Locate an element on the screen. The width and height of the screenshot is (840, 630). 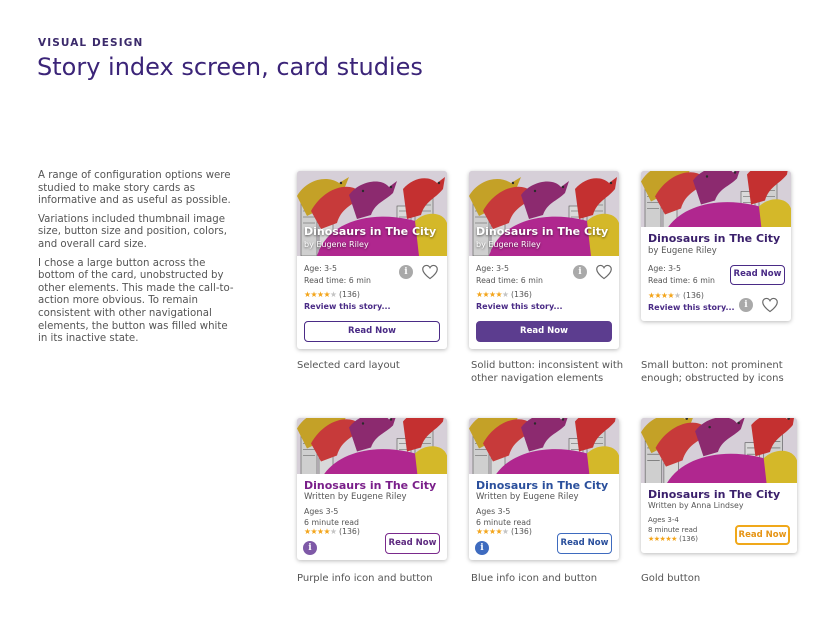
story-read-time: 8 minute read is located at coordinates (673, 530).